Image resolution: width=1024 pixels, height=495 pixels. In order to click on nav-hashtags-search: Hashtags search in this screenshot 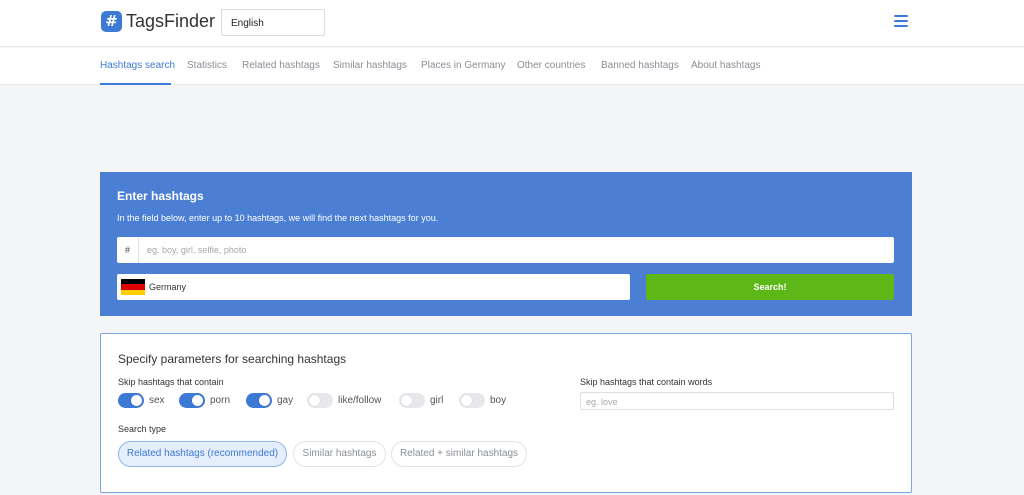, I will do `click(137, 65)`.